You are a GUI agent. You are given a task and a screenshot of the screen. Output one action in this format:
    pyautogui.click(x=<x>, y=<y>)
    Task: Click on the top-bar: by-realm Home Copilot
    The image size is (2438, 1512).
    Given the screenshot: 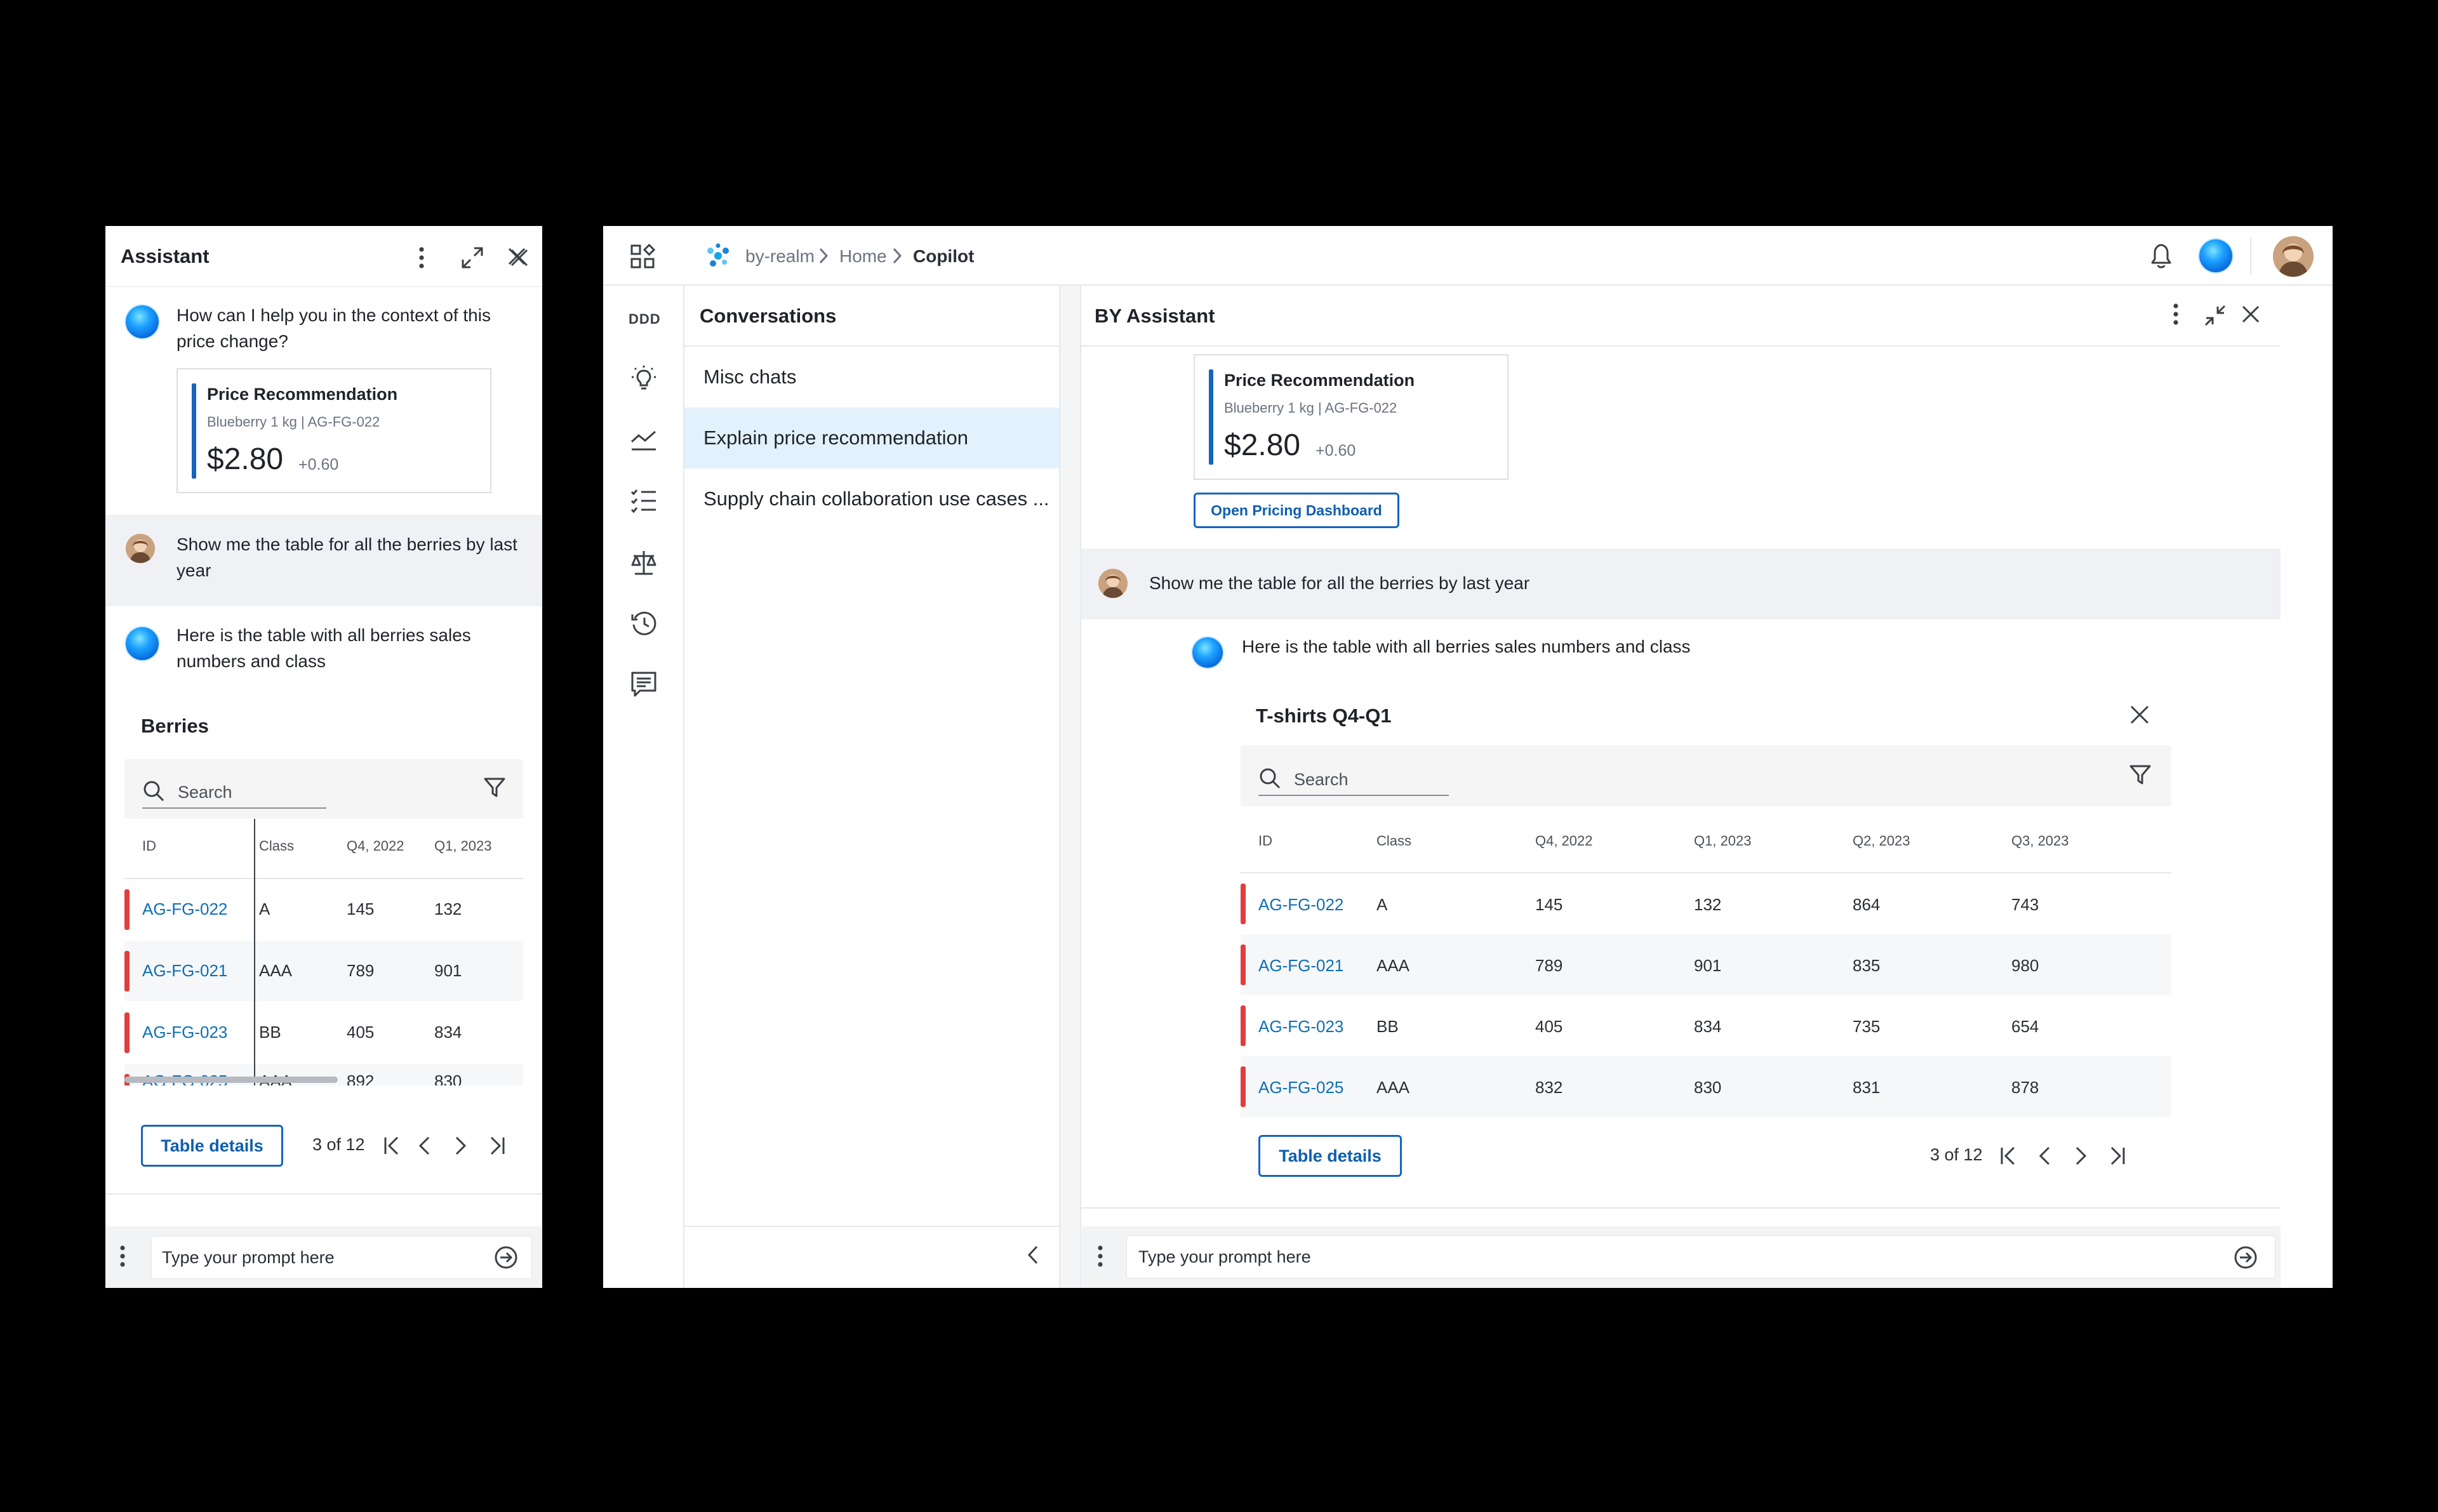 What is the action you would take?
    pyautogui.click(x=1468, y=256)
    